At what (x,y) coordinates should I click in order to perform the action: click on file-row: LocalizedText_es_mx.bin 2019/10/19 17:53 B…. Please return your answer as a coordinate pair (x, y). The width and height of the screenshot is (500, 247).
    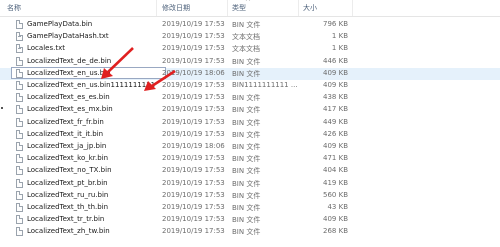
    Looking at the image, I should click on (250, 110).